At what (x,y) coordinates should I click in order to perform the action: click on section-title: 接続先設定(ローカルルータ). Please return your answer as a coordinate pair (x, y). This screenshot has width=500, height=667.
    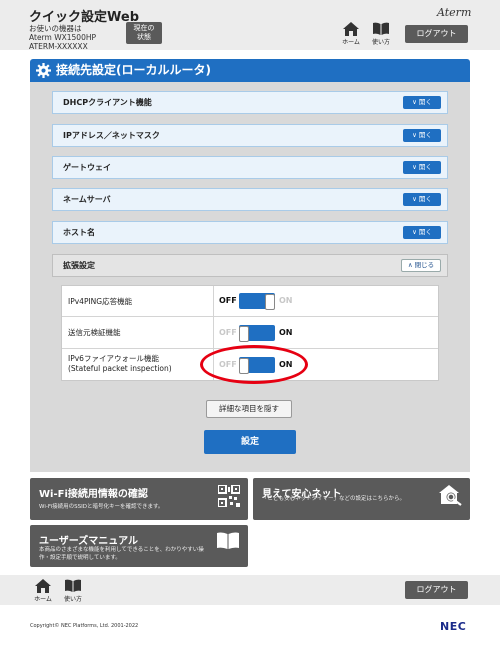
    Looking at the image, I should click on (133, 70).